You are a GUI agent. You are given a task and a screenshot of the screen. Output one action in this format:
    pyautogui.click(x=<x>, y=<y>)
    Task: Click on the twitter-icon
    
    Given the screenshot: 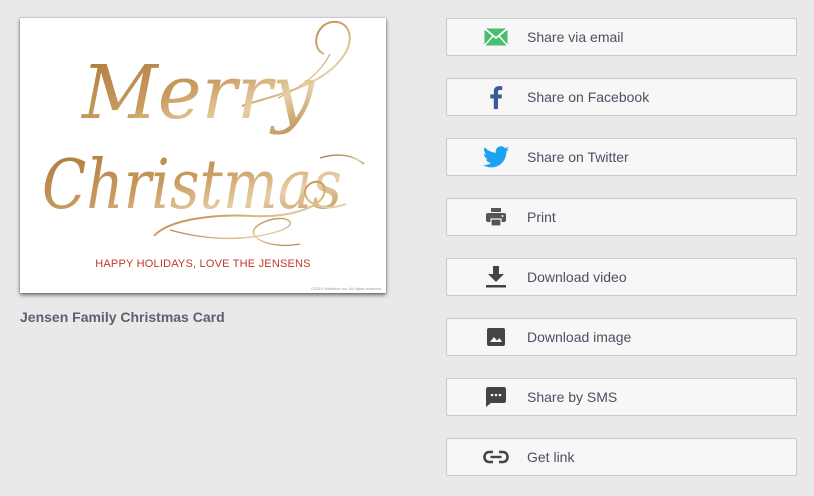 What is the action you would take?
    pyautogui.click(x=496, y=157)
    